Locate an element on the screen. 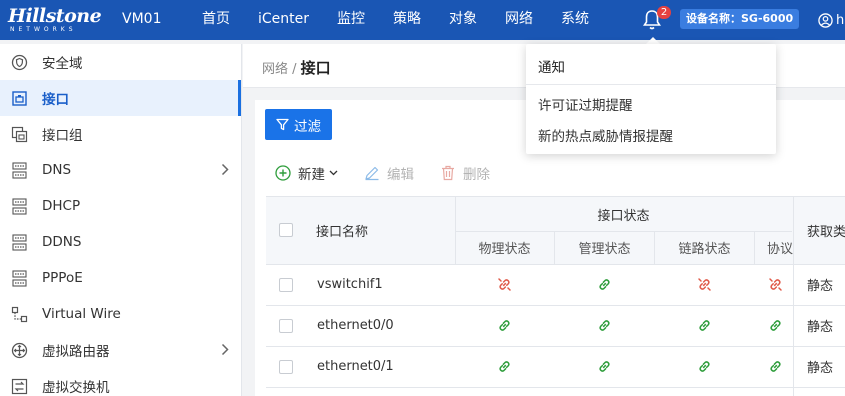 Image resolution: width=845 pixels, height=396 pixels. header-physical-status: 物理状态 is located at coordinates (504, 247).